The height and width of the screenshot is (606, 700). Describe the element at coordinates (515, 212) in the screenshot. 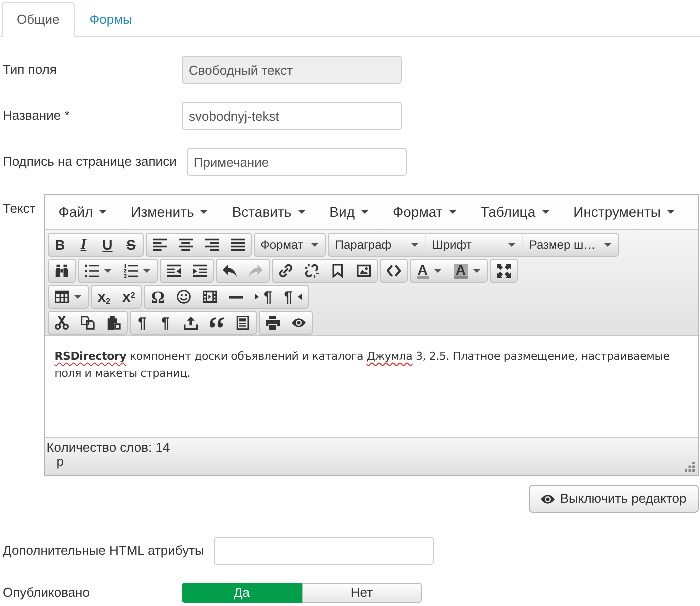

I see `menu-item: Таблица` at that location.